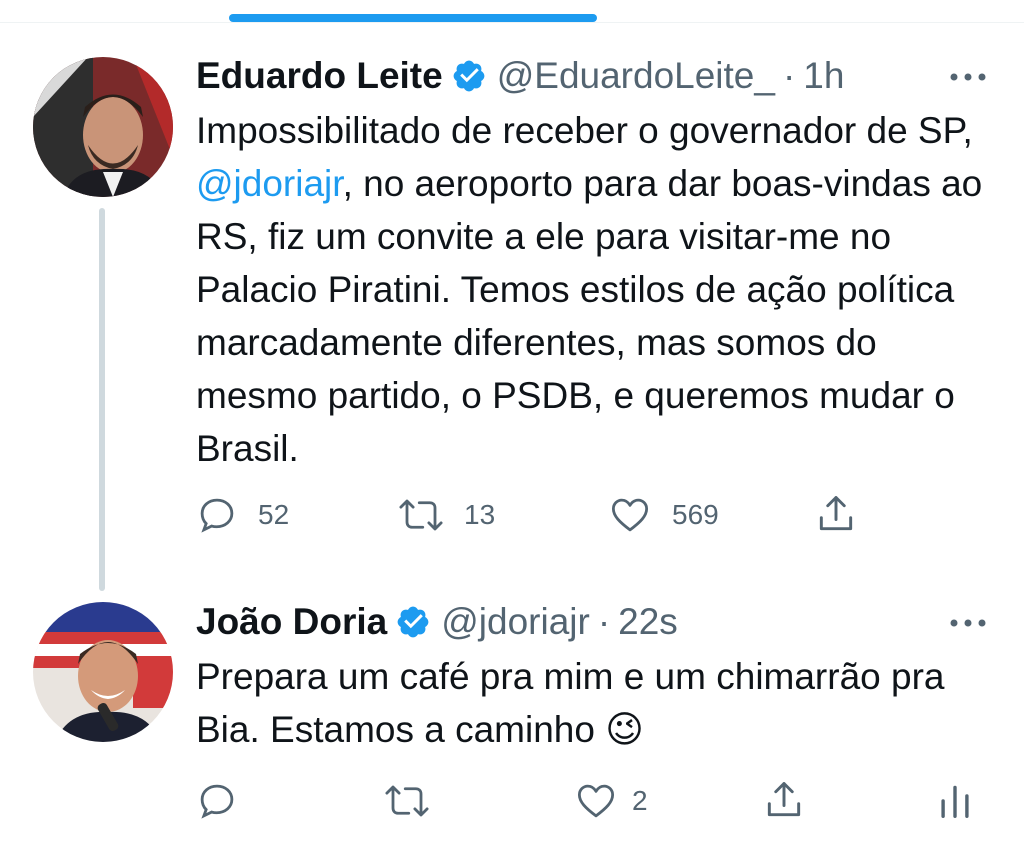 The image size is (1024, 841). Describe the element at coordinates (319, 76) in the screenshot. I see `author-name: Eduardo Leite` at that location.